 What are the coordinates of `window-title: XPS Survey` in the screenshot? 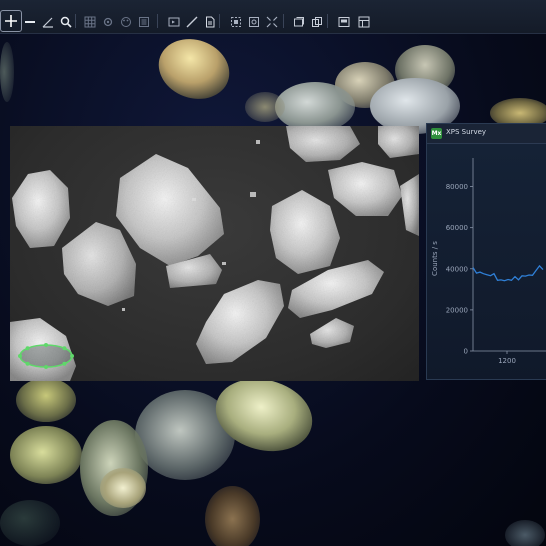 It's located at (466, 132).